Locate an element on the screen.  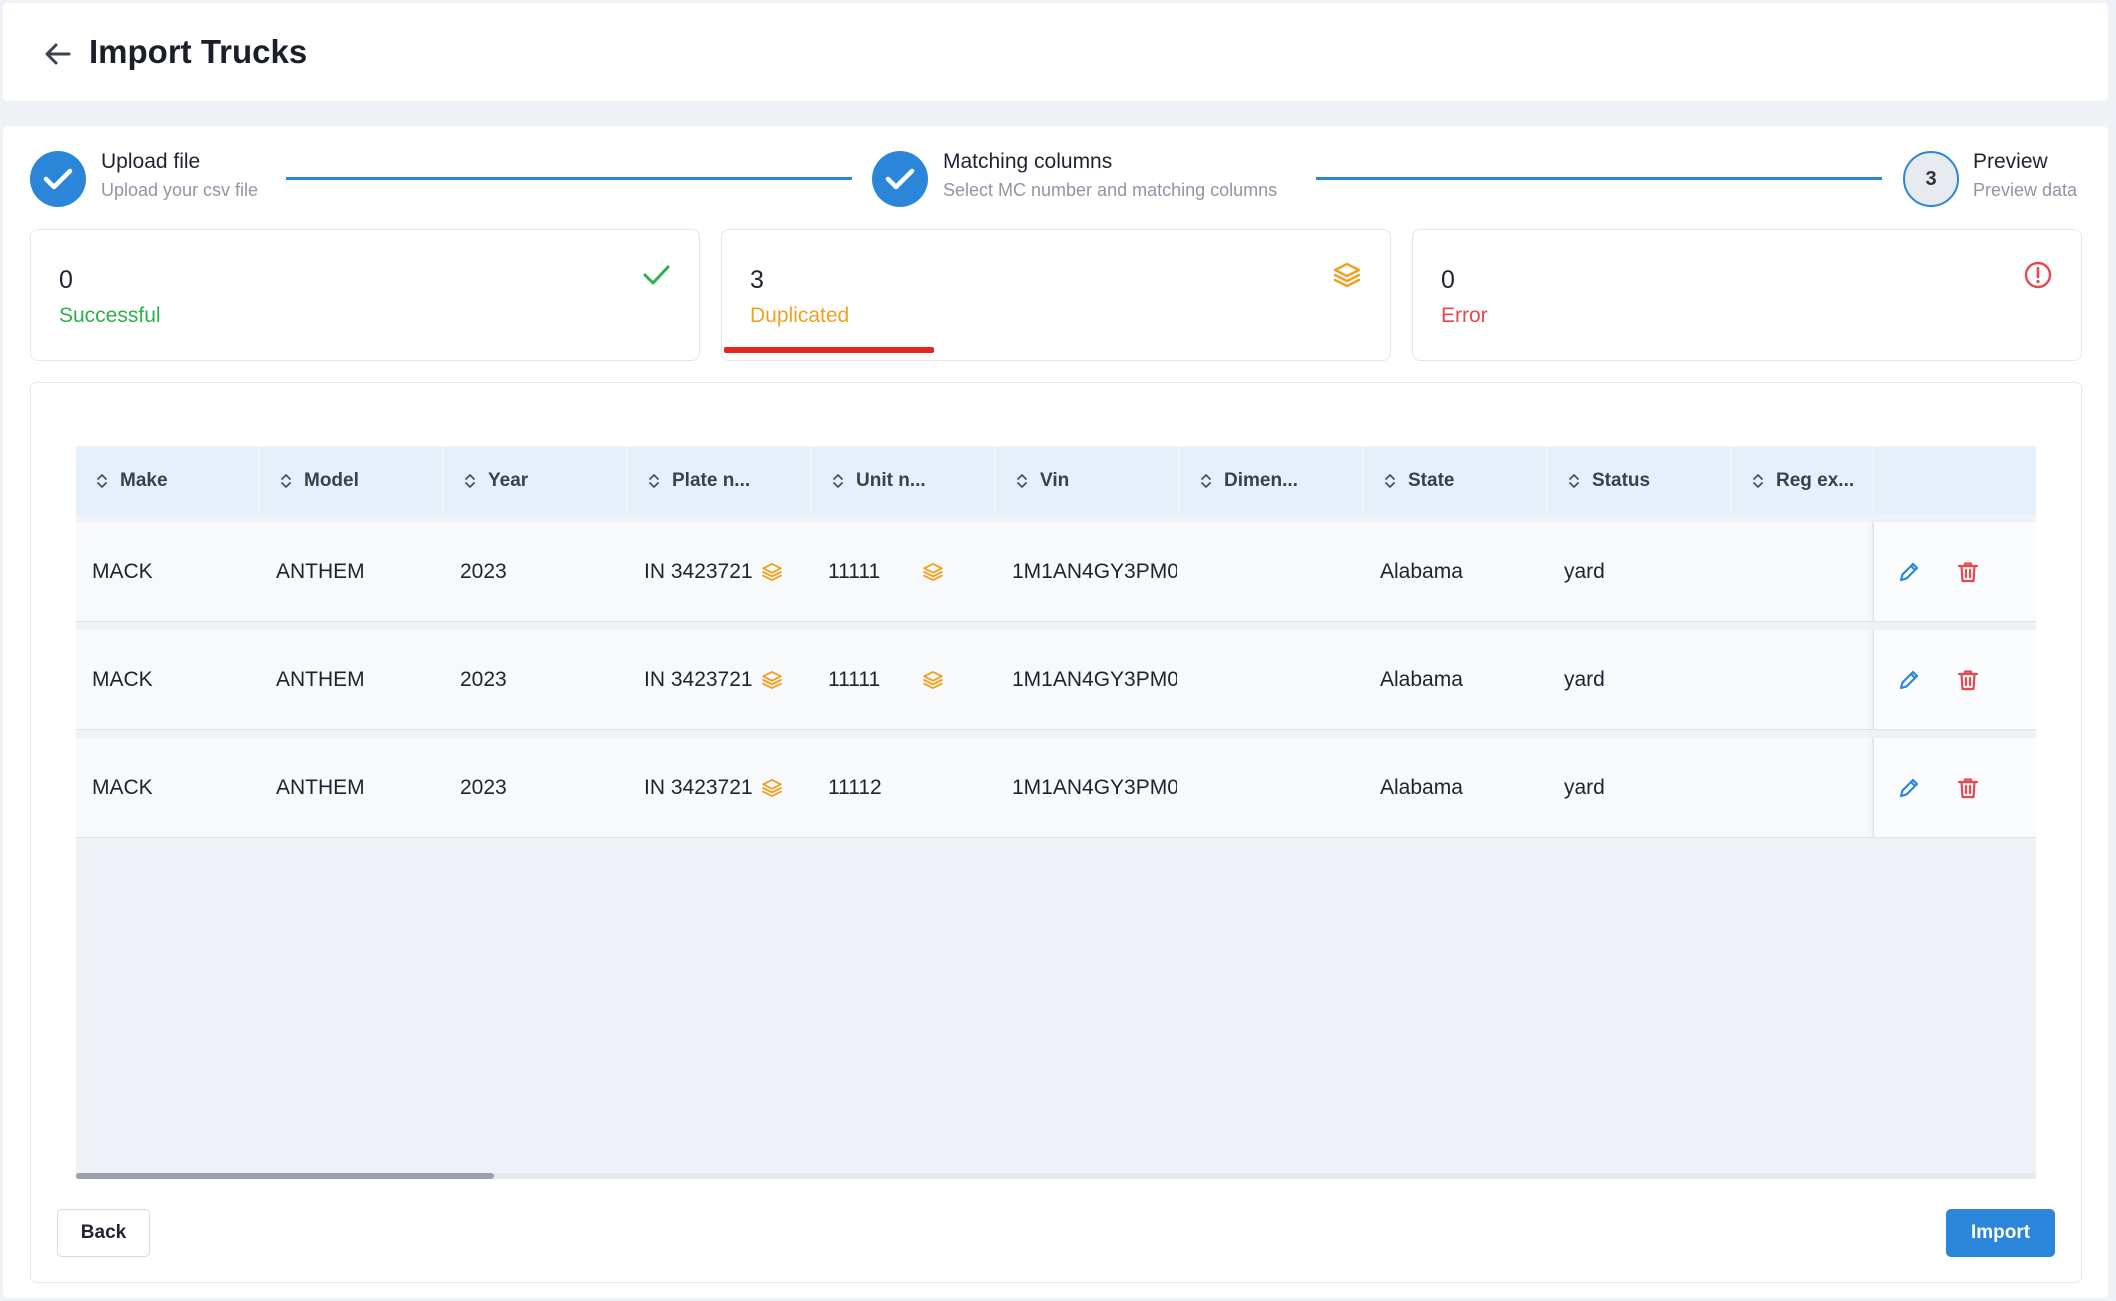
import-button: Import is located at coordinates (2000, 1233).